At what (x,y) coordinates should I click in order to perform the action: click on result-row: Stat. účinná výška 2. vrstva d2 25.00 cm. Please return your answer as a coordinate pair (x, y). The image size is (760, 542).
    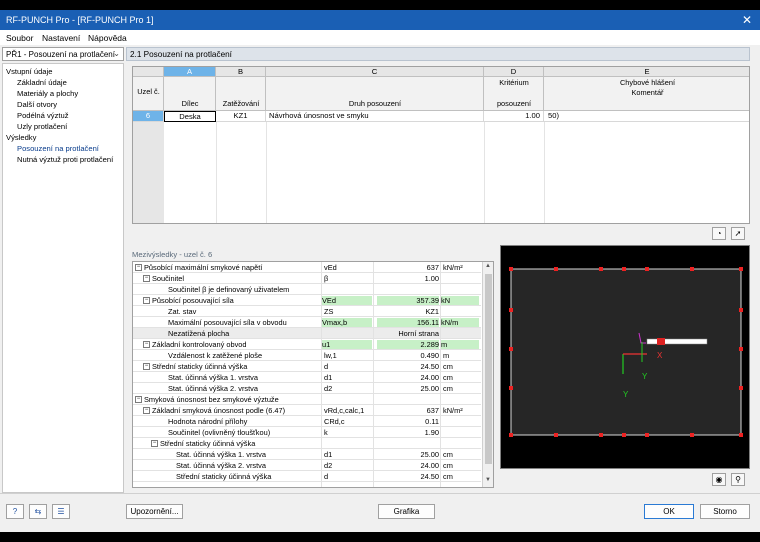
    Looking at the image, I should click on (307, 388).